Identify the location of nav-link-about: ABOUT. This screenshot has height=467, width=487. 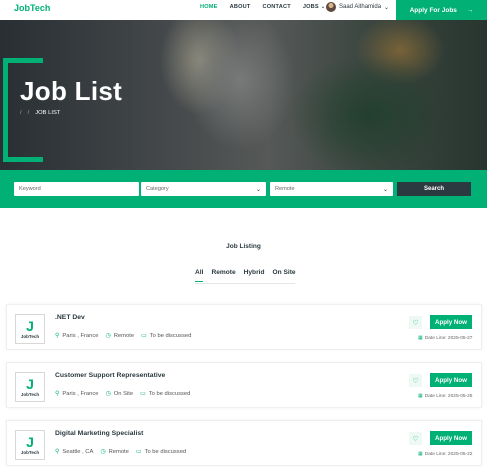
(240, 7).